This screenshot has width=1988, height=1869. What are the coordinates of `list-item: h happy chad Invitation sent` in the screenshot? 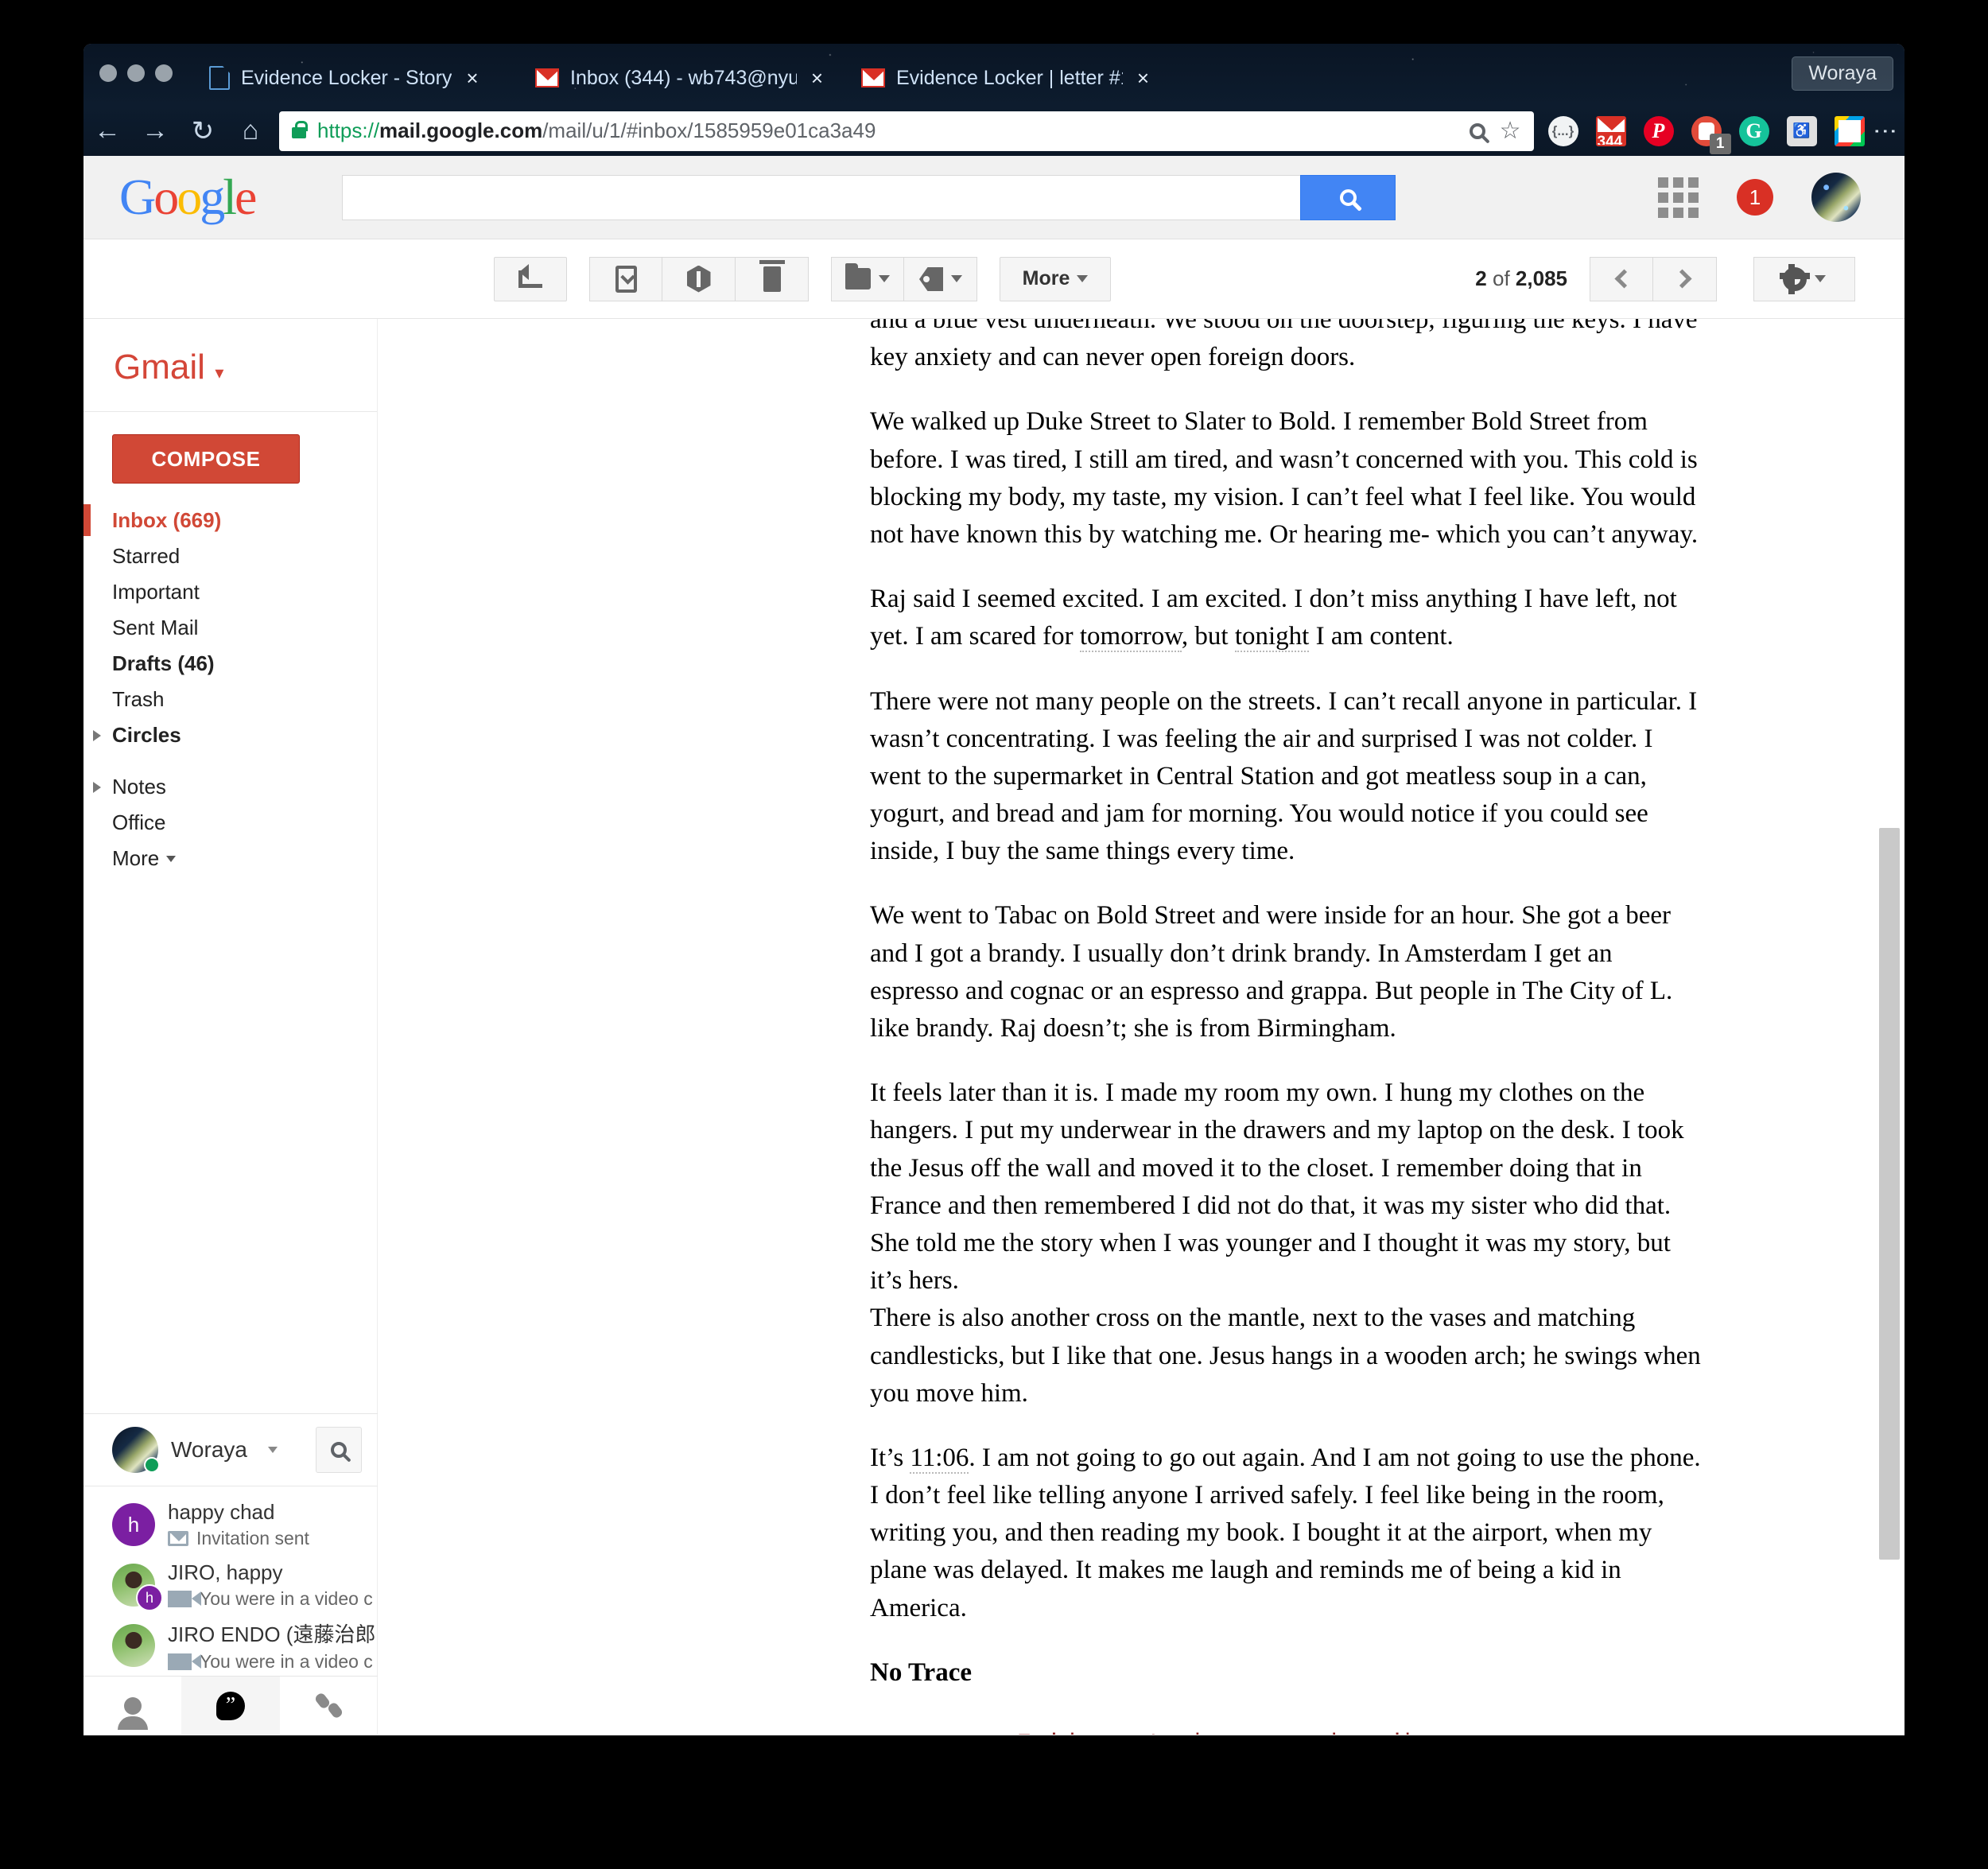 It's located at (230, 1524).